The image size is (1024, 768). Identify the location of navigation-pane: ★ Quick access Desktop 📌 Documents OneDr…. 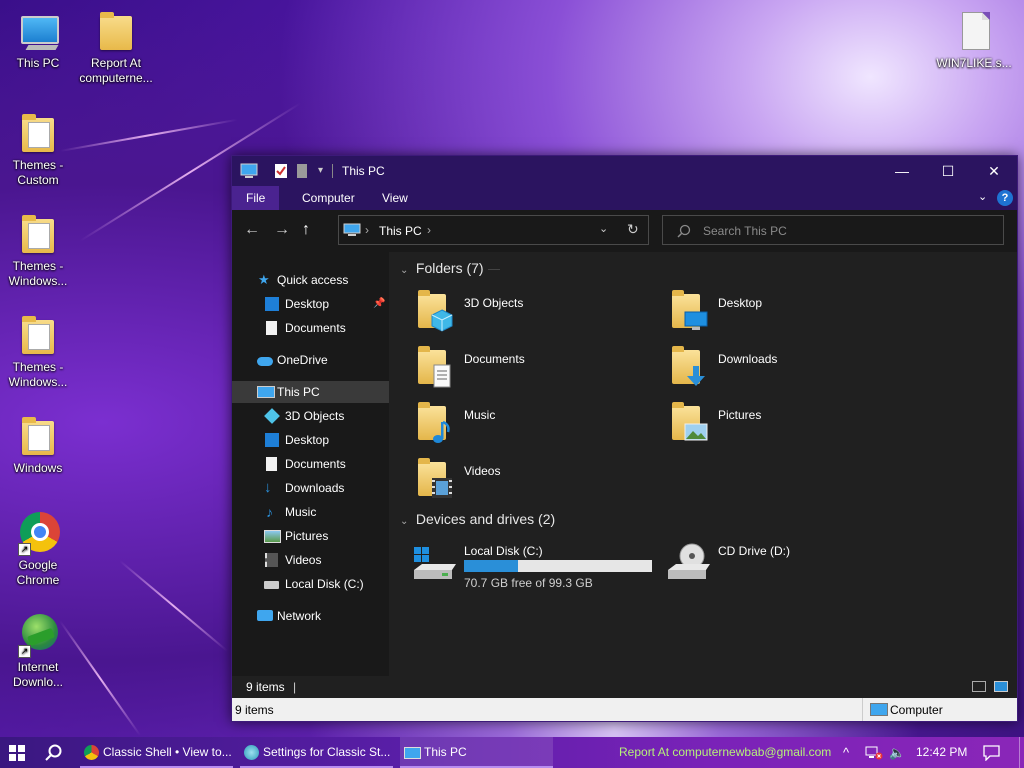
(310, 464).